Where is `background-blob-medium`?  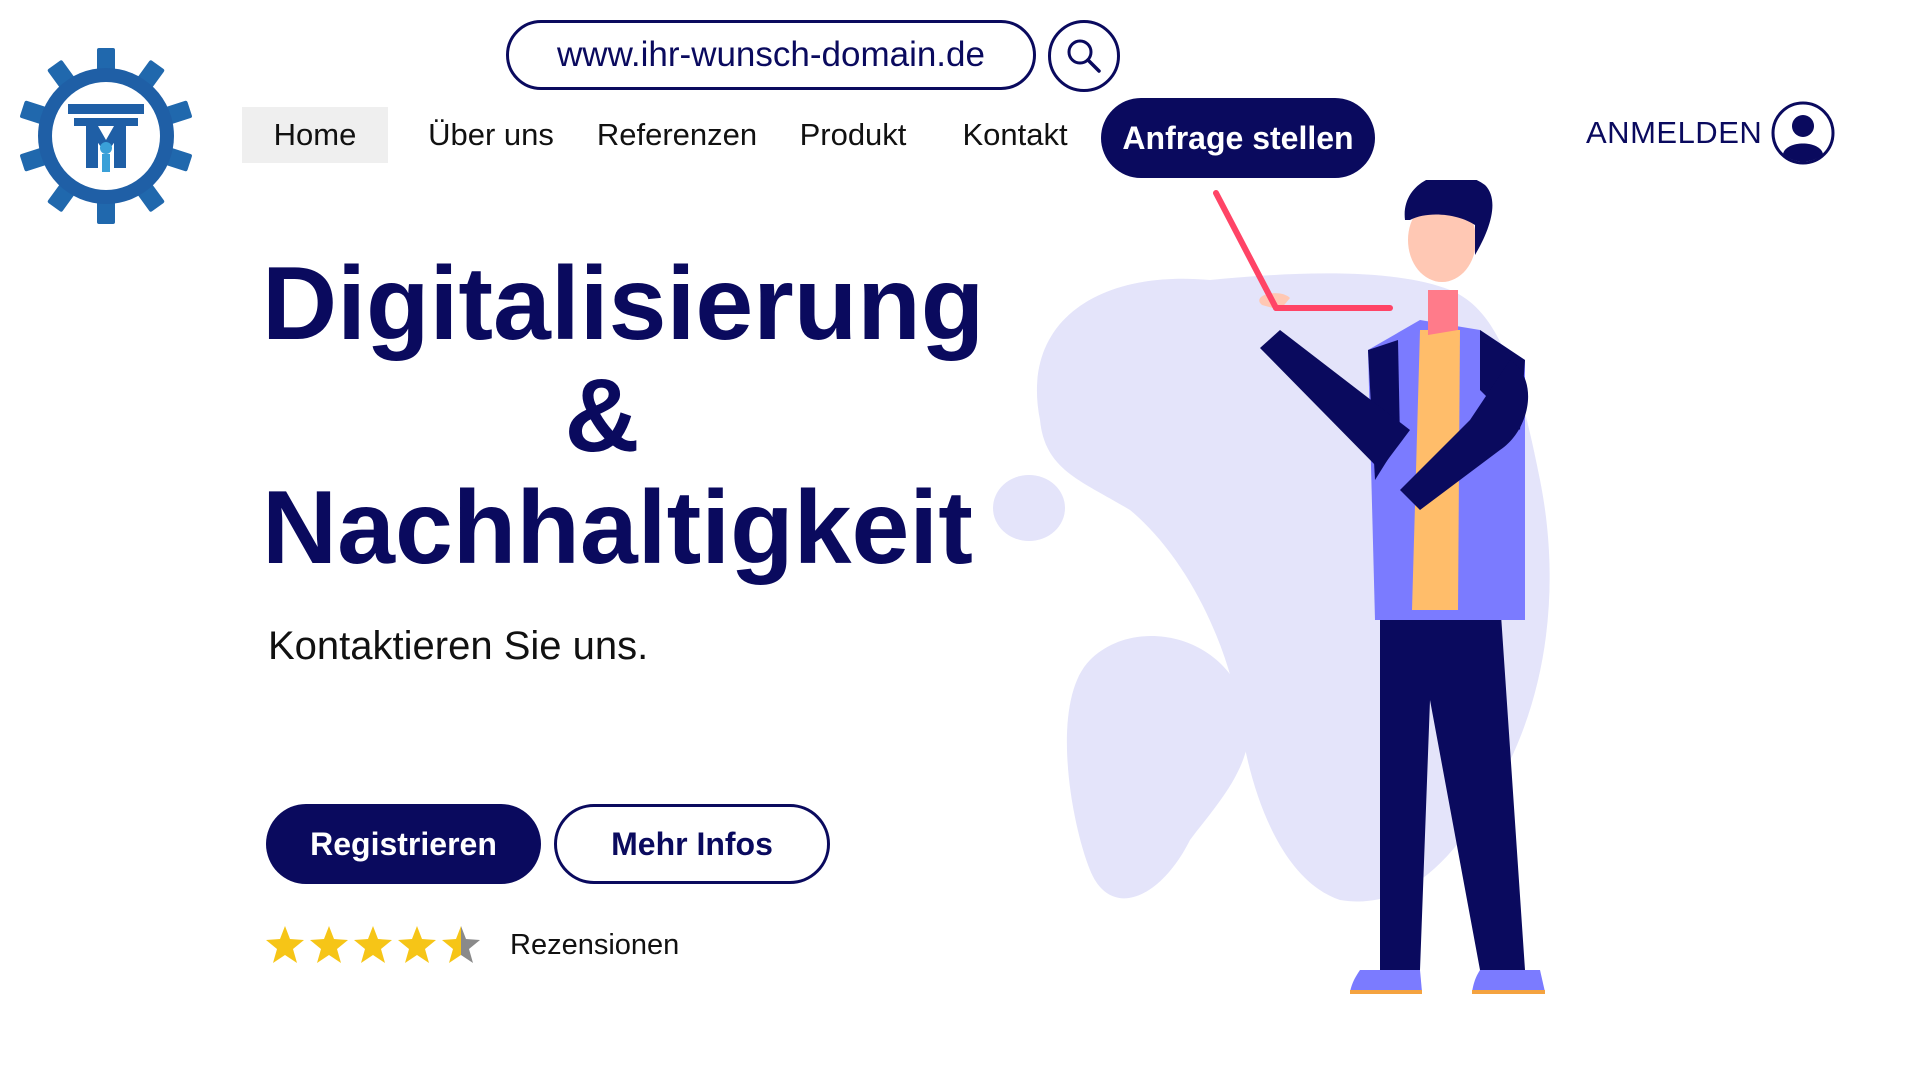 background-blob-medium is located at coordinates (1158, 767).